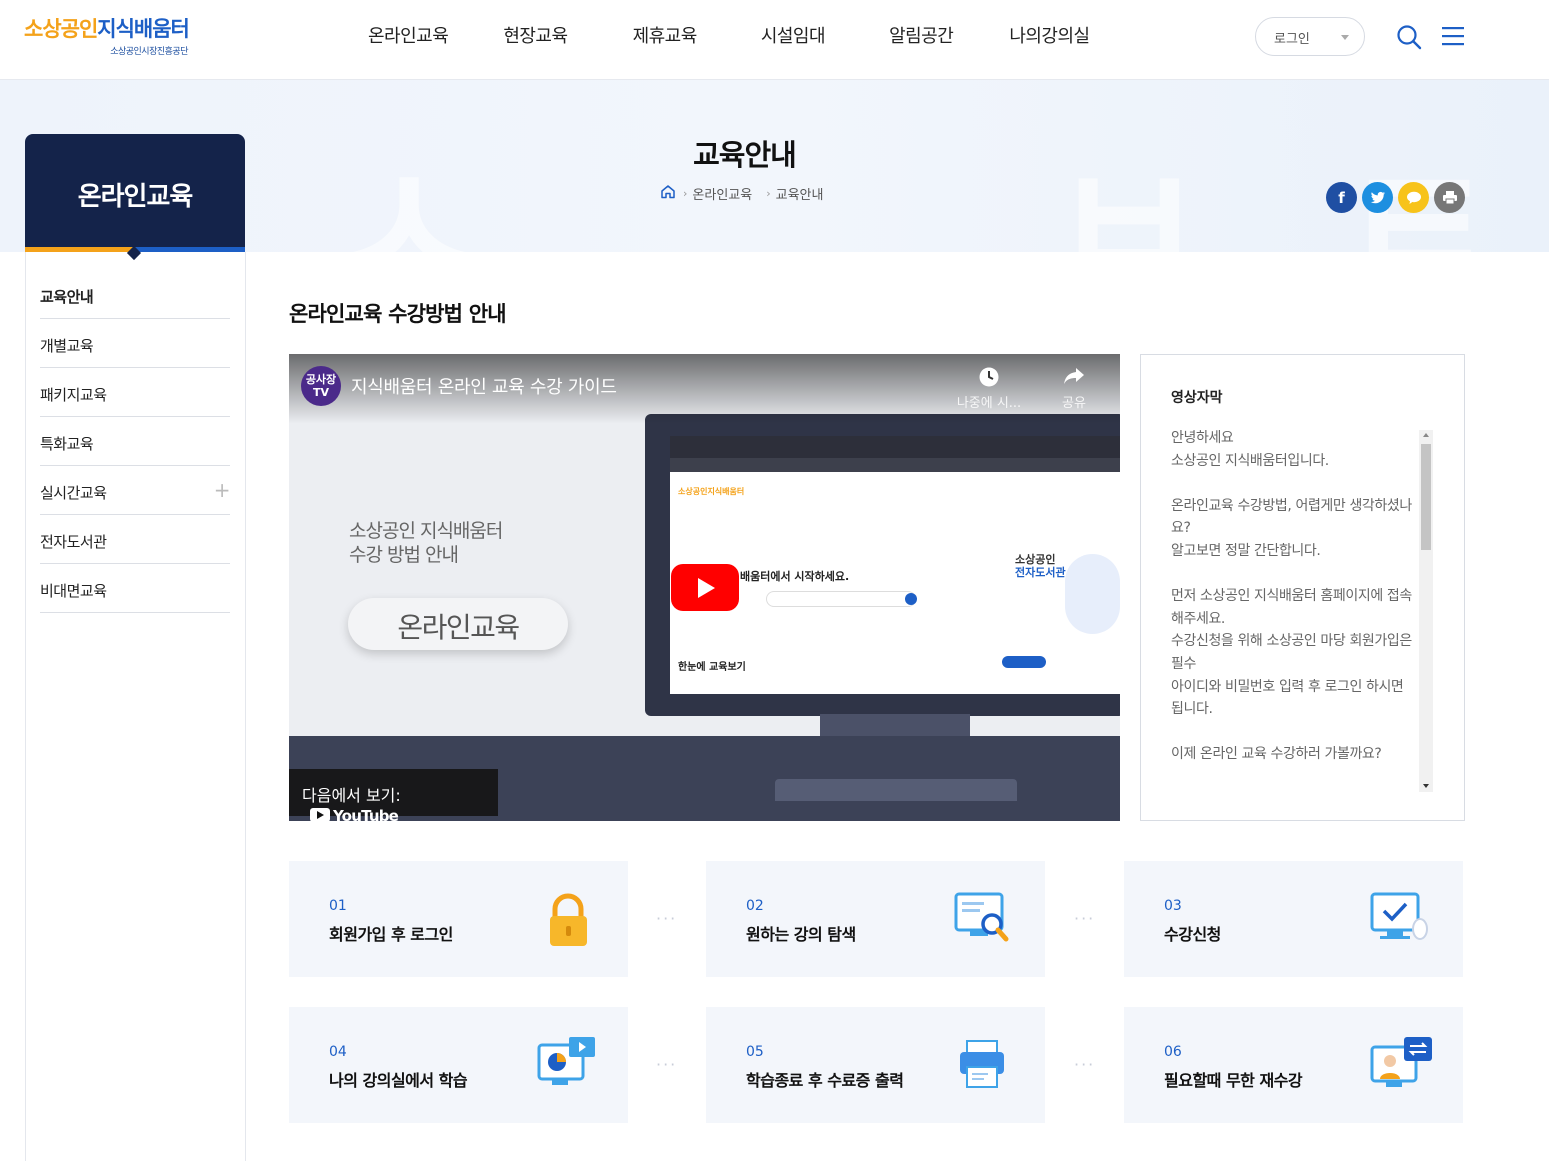 The image size is (1549, 1161). Describe the element at coordinates (458, 919) in the screenshot. I see `step-card: 01 회원가입 후 로그인` at that location.